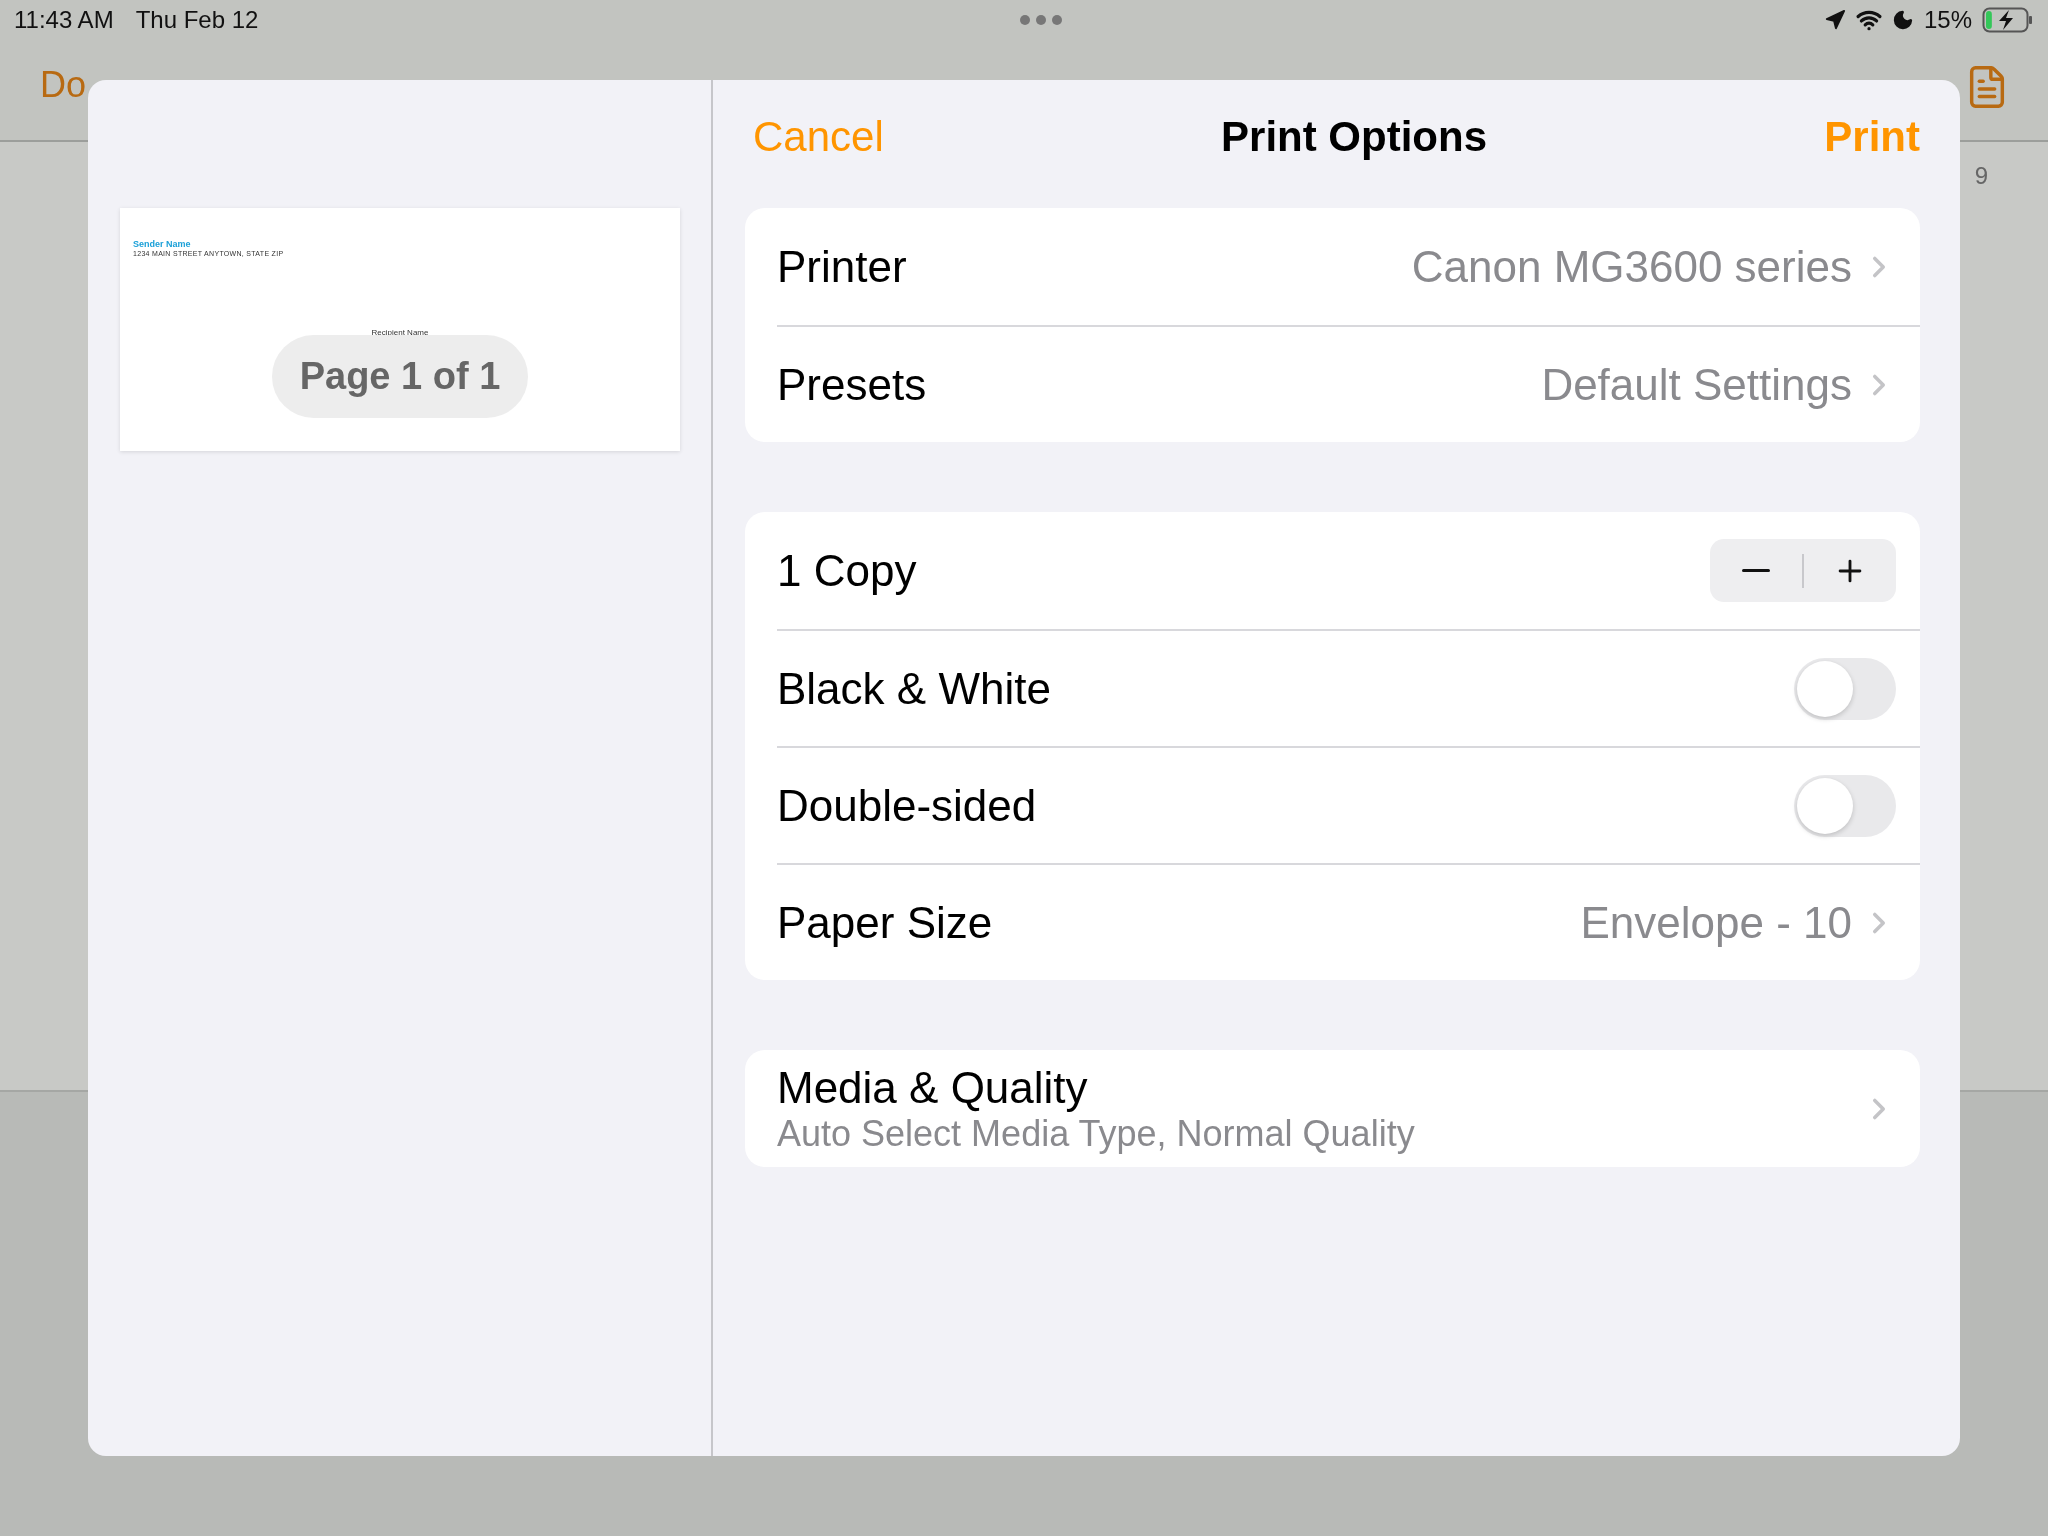 This screenshot has height=1536, width=2048. I want to click on battery-percent: 15%, so click(1947, 20).